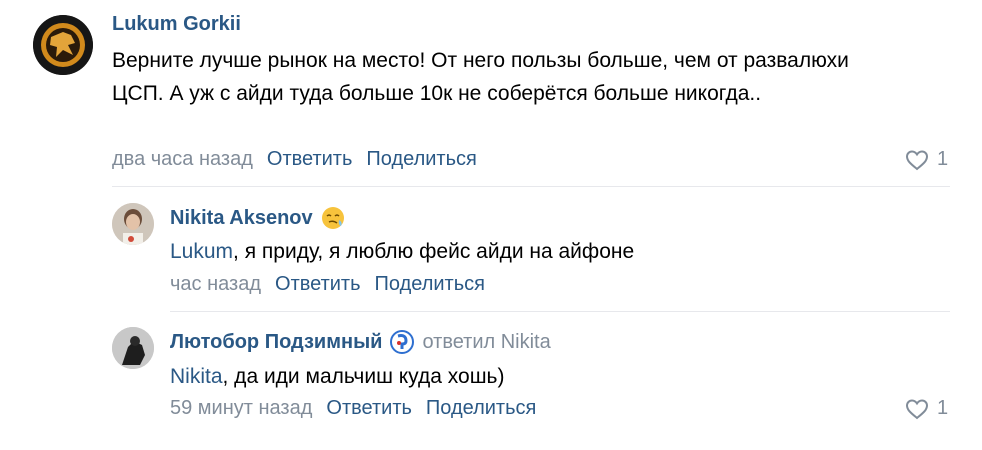  Describe the element at coordinates (486, 342) in the screenshot. I see `replied-to: ответил Nikita` at that location.